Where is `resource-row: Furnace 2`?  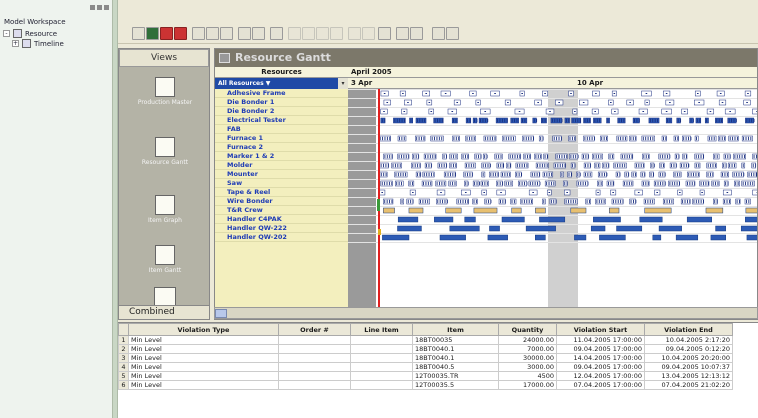 resource-row: Furnace 2 is located at coordinates (281, 147).